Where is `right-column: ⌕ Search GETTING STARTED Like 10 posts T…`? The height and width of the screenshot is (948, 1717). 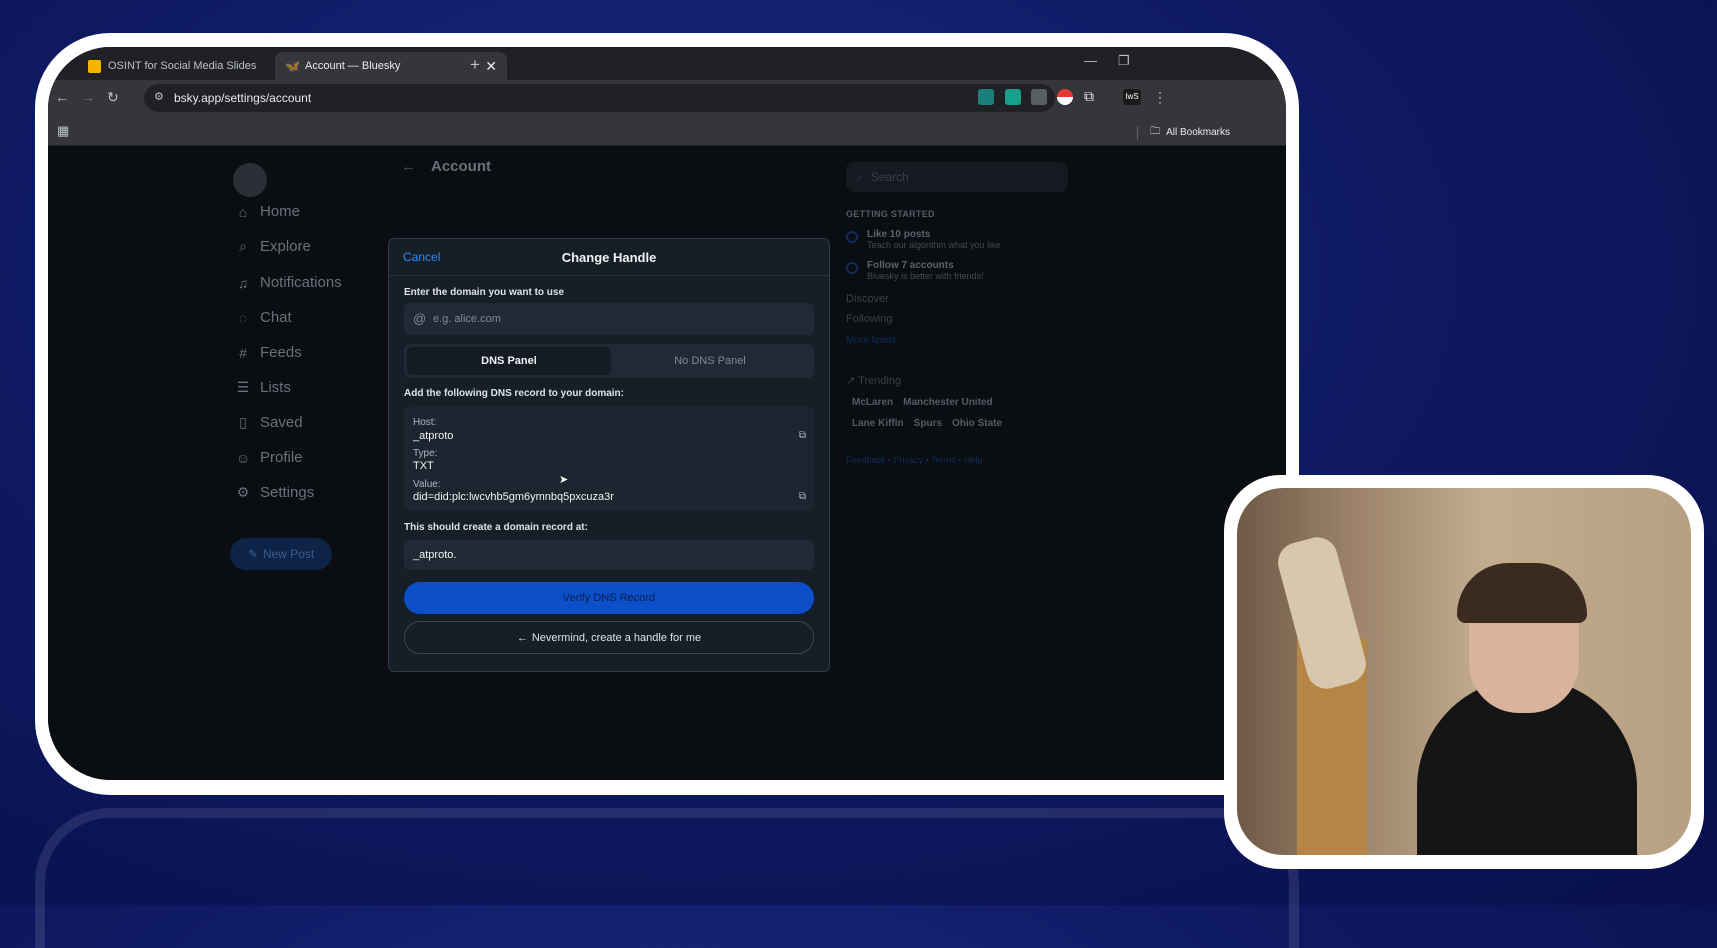
right-column: ⌕ Search GETTING STARTED Like 10 posts T… is located at coordinates (957, 313).